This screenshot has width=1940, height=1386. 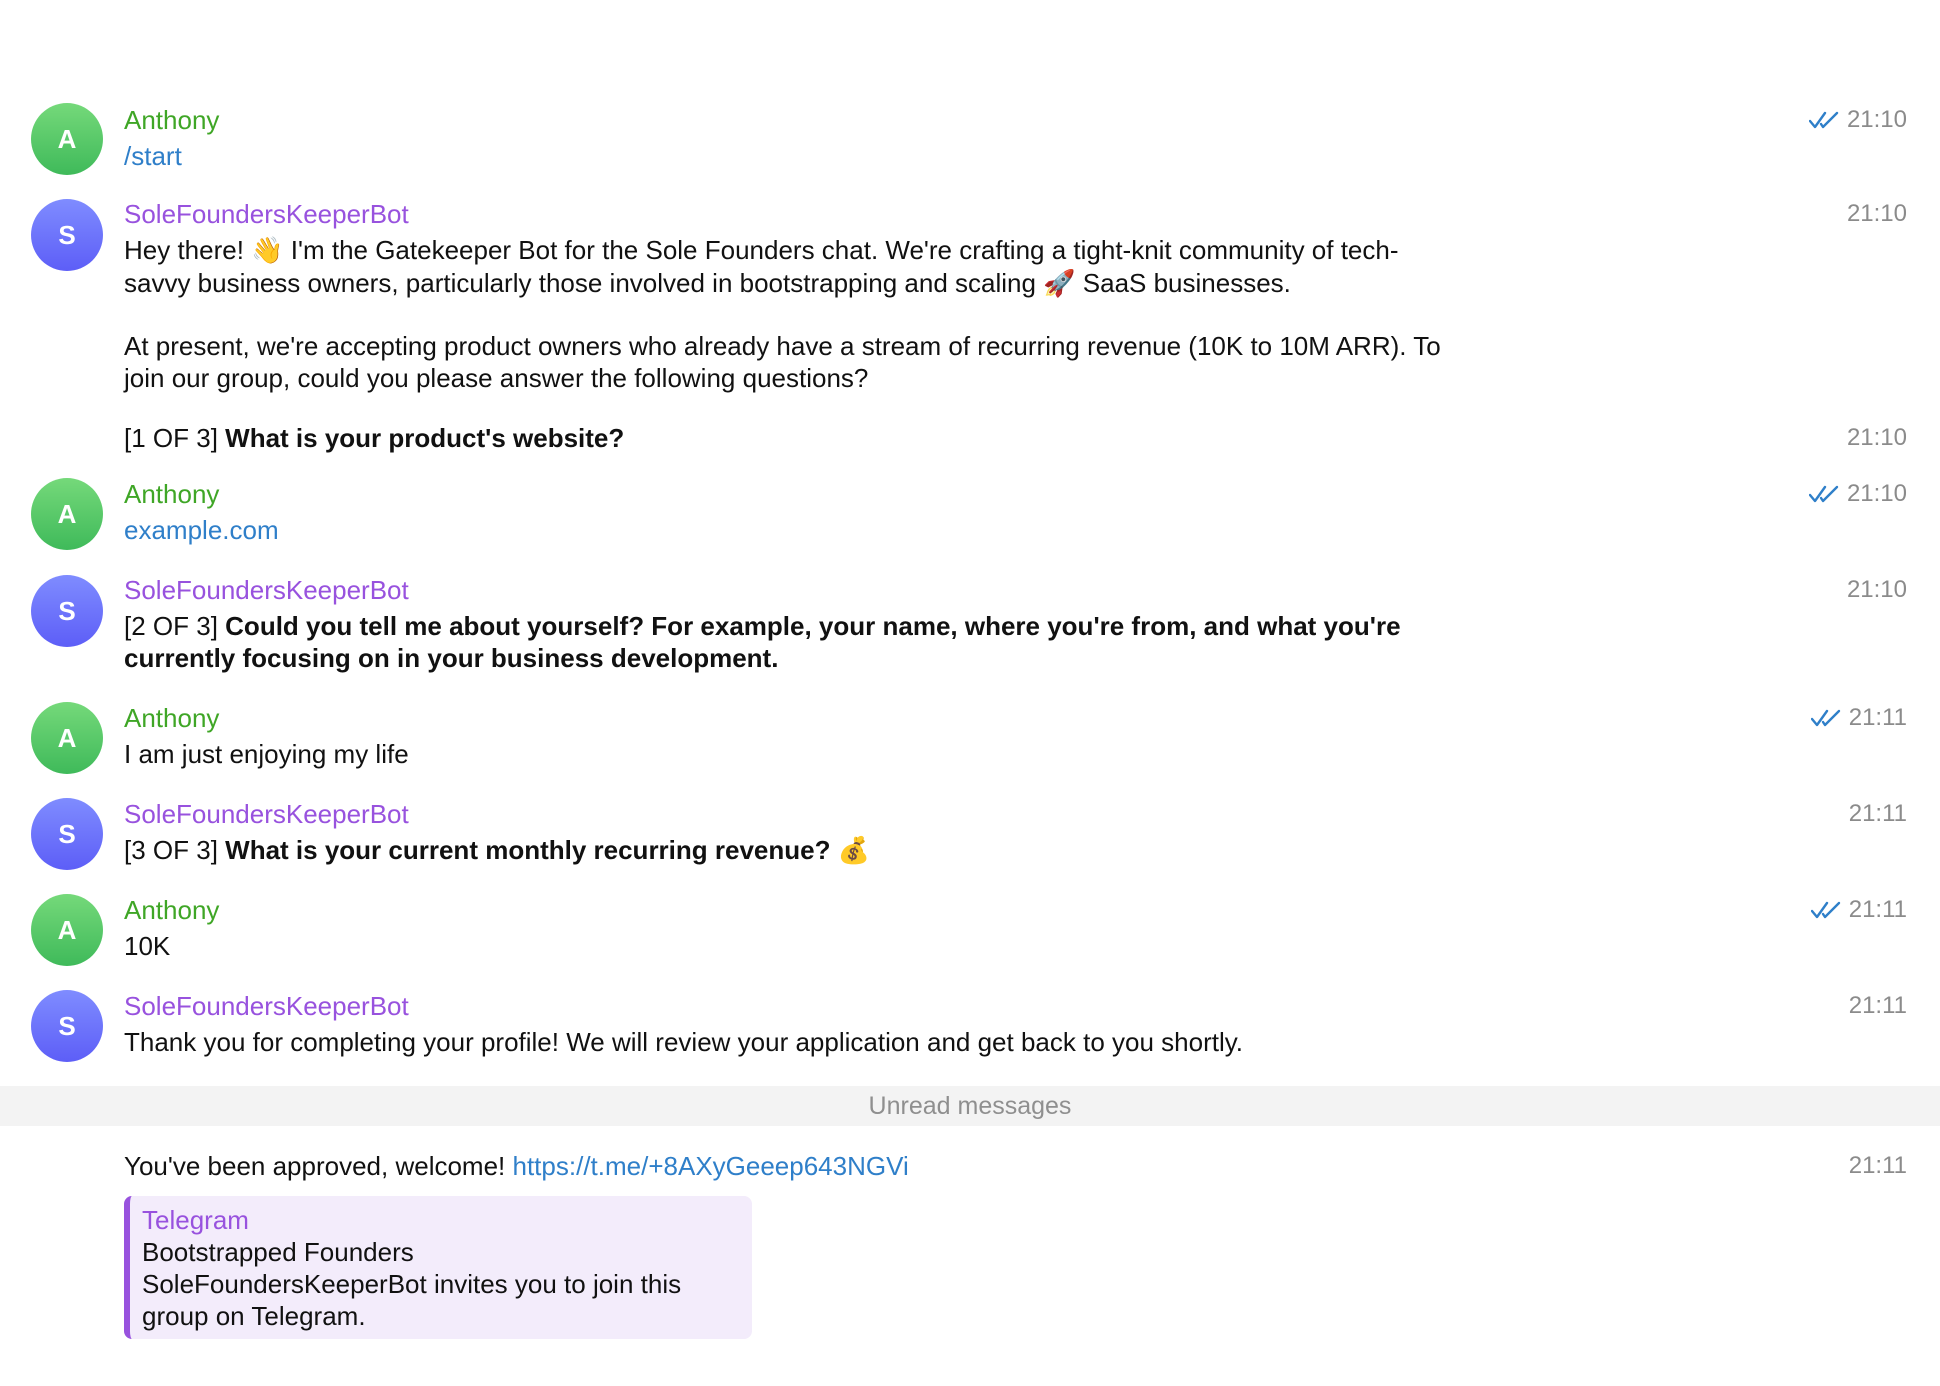 What do you see at coordinates (784, 438) in the screenshot?
I see `question-text: [1 OF 3] What is your product's website?` at bounding box center [784, 438].